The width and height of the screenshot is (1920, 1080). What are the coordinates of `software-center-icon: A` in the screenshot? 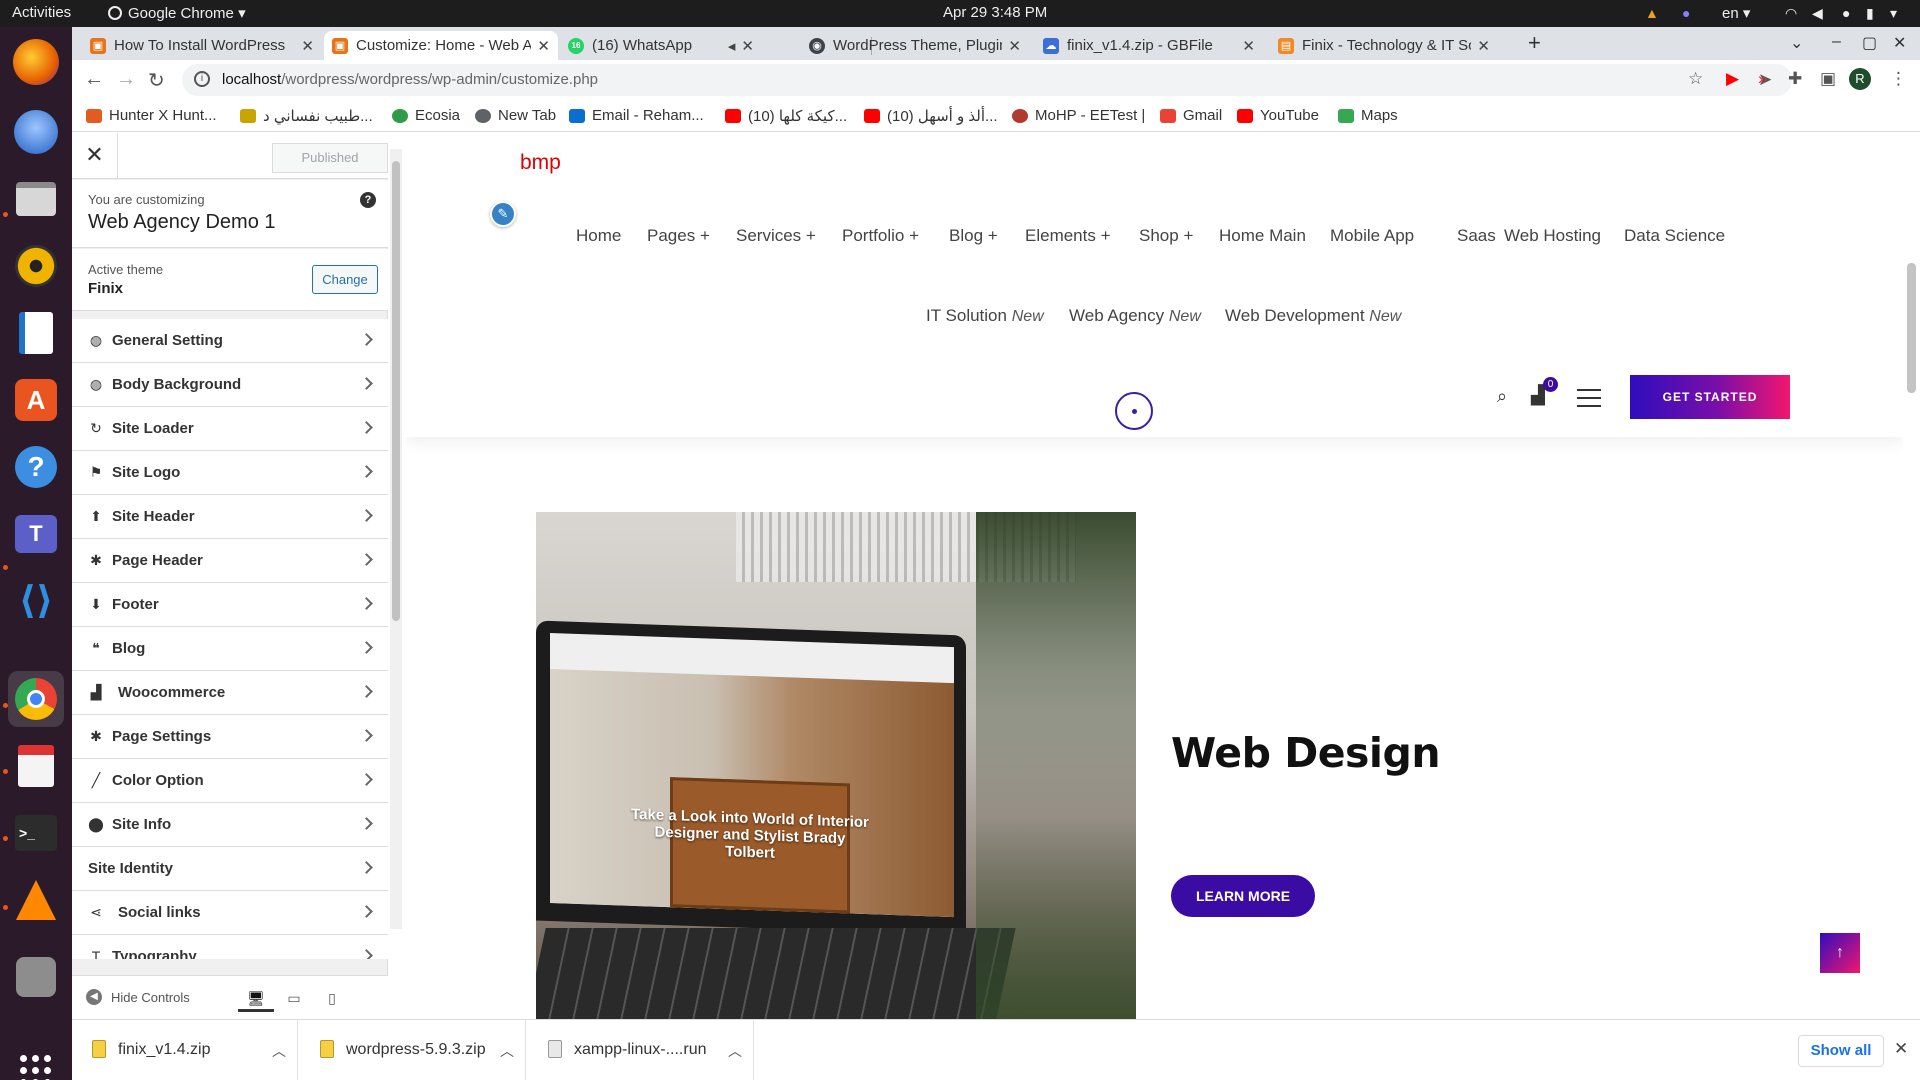 It's located at (36, 400).